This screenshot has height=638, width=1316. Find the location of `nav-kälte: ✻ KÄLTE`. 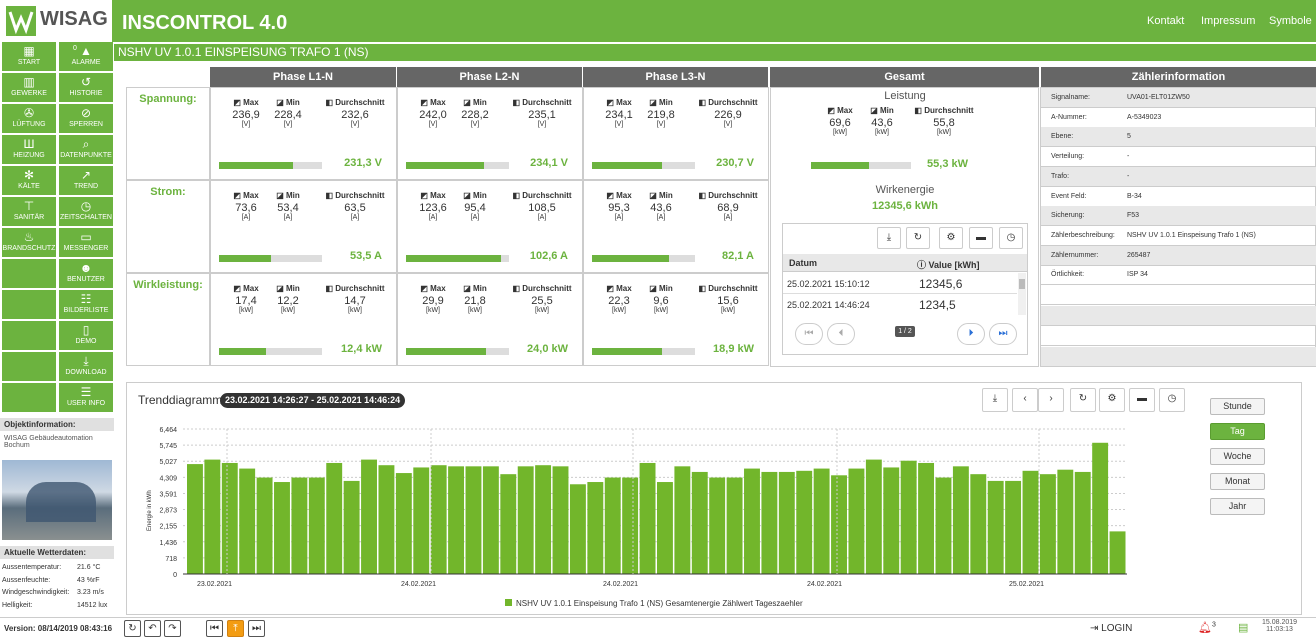

nav-kälte: ✻ KÄLTE is located at coordinates (29, 181).